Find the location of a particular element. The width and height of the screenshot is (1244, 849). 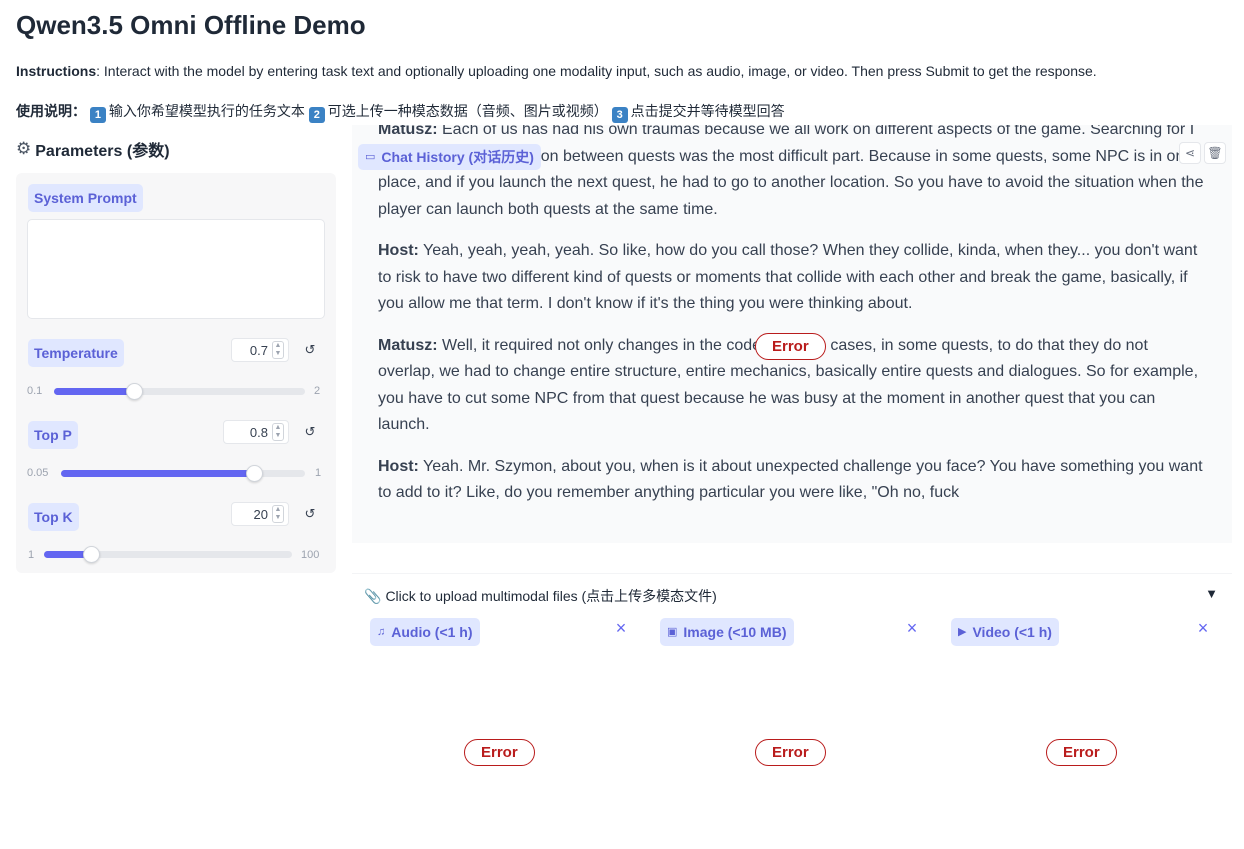

top-k-max: 100 is located at coordinates (310, 555).